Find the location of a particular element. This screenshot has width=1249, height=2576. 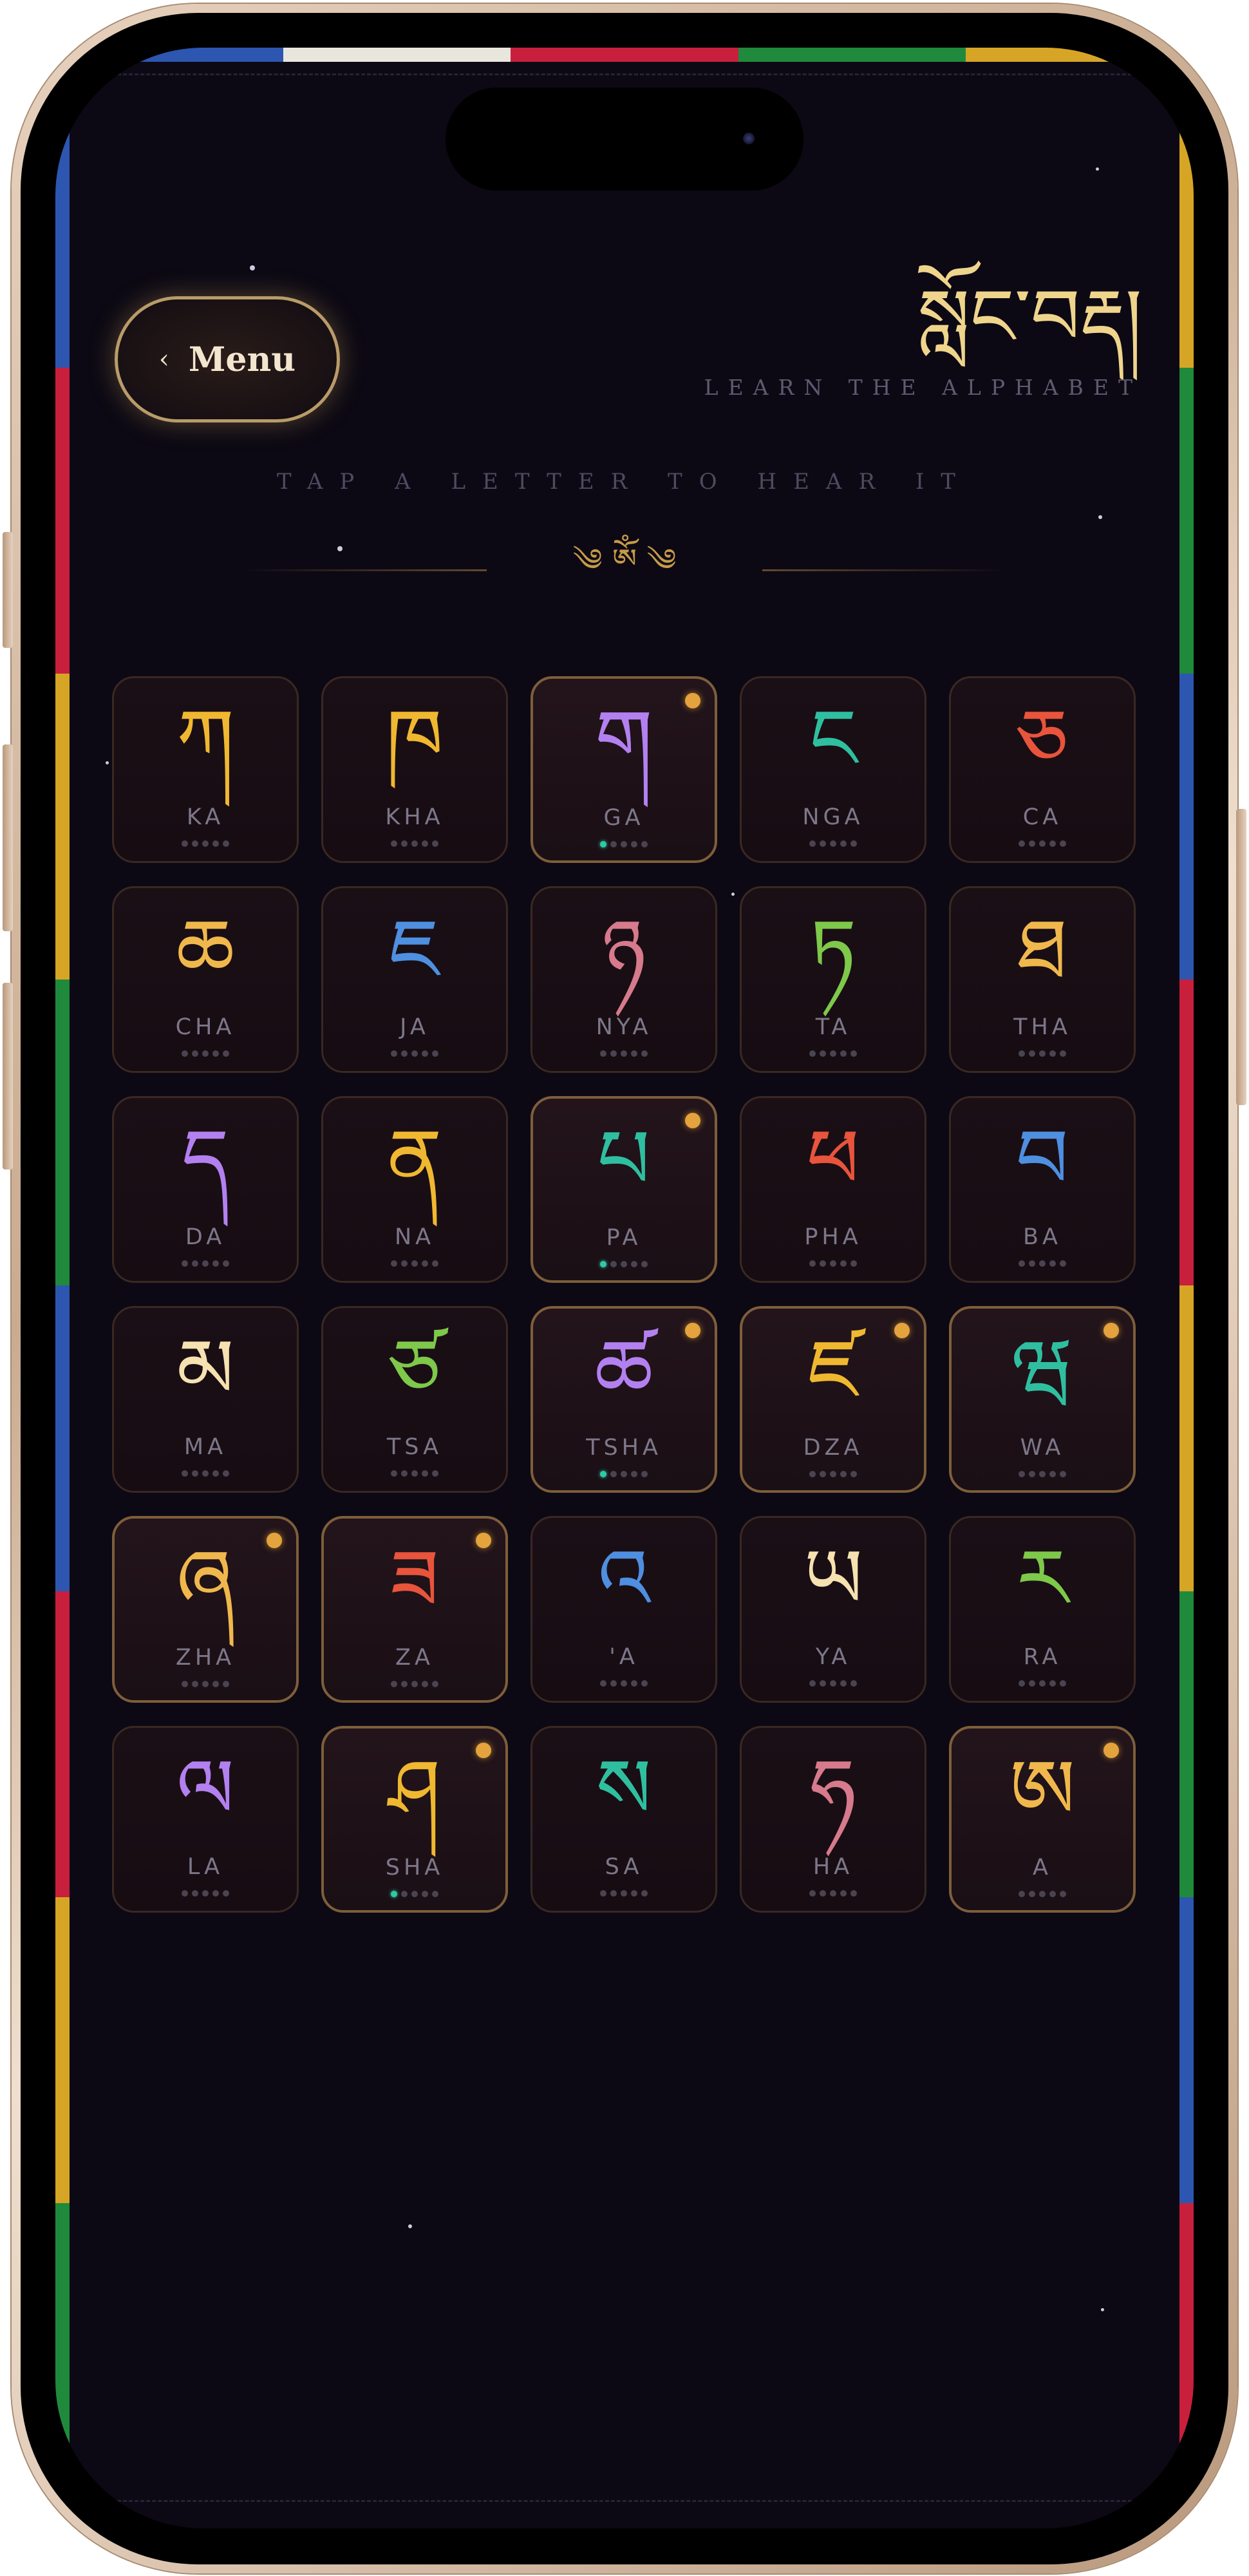

letter-tile: ད DA is located at coordinates (206, 1189).